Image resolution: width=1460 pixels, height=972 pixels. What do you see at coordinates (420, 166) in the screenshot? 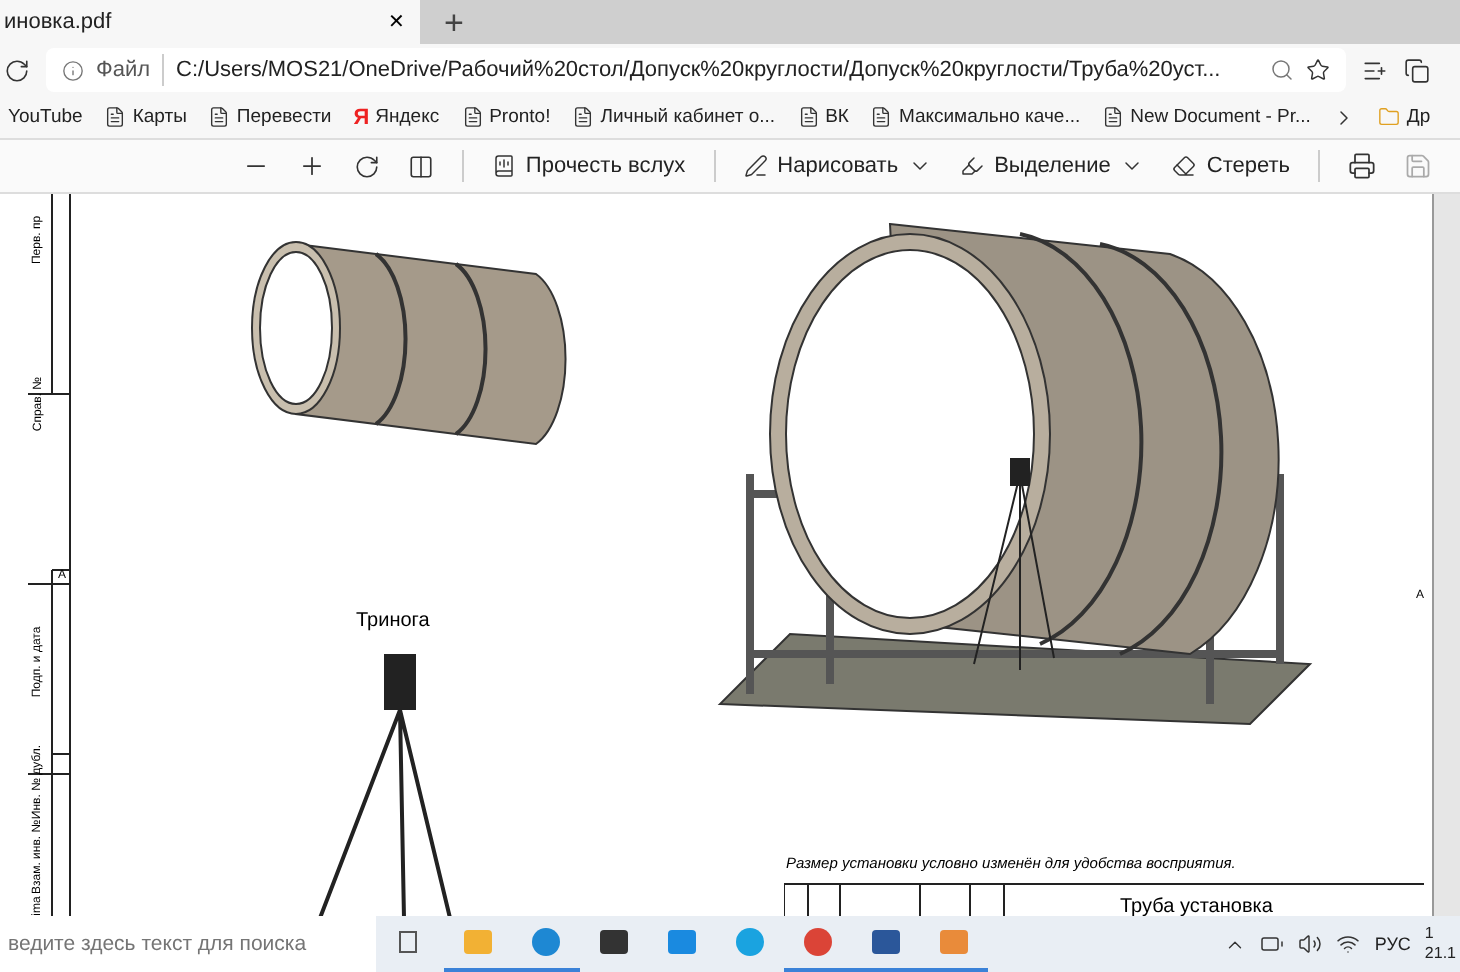
I see `fit-page-icon` at bounding box center [420, 166].